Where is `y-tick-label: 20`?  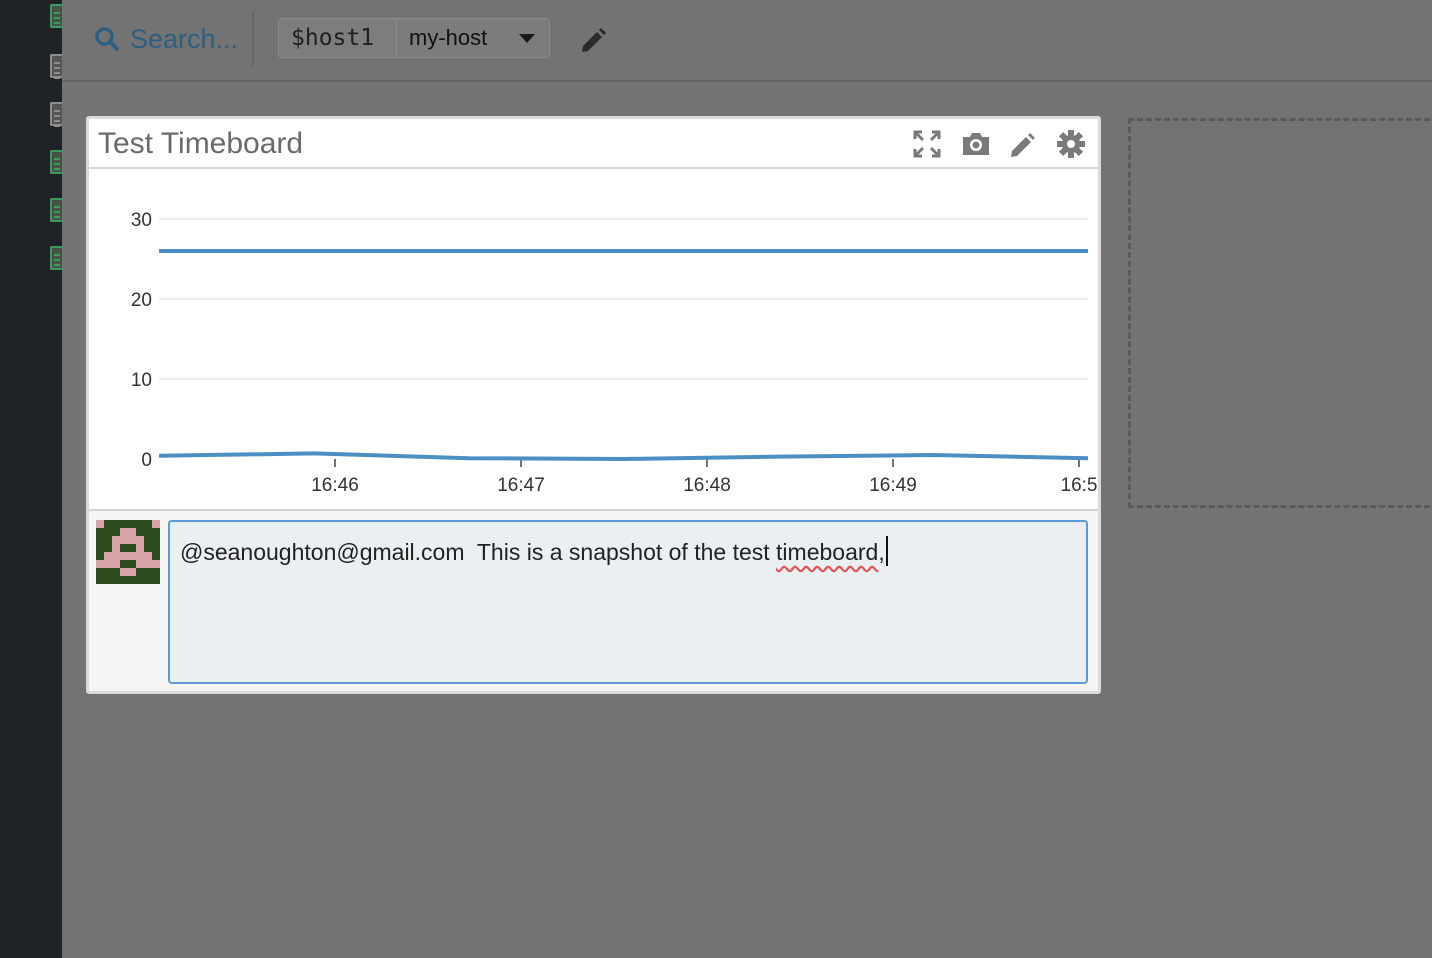 y-tick-label: 20 is located at coordinates (141, 300).